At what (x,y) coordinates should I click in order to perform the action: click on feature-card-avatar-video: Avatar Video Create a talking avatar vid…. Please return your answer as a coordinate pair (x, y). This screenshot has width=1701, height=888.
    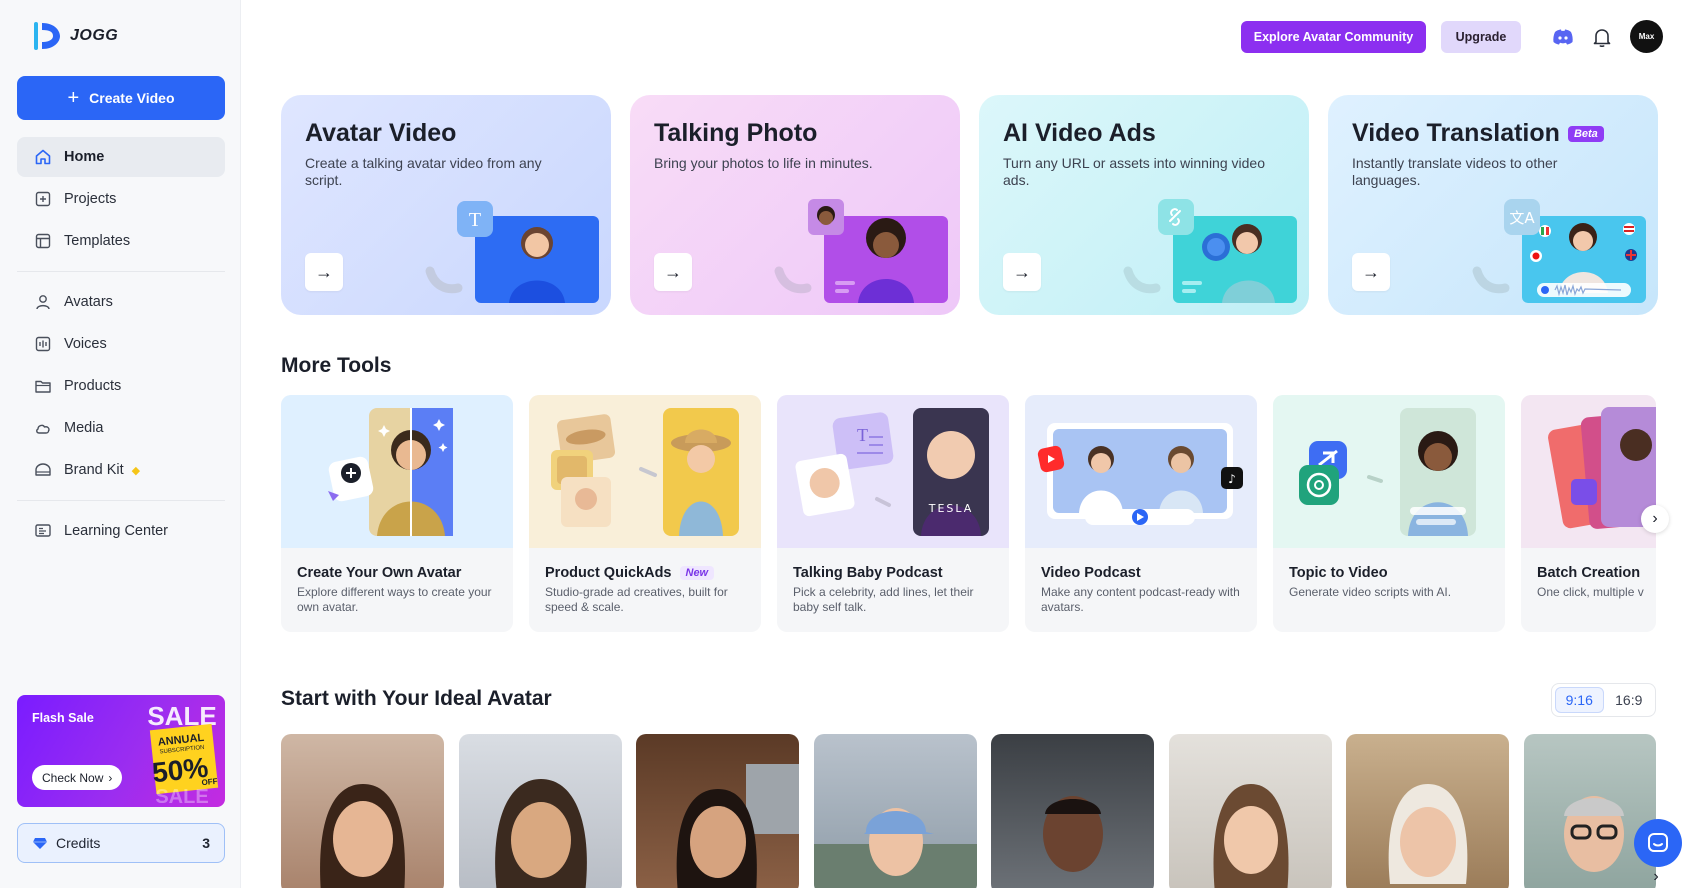
    Looking at the image, I should click on (446, 205).